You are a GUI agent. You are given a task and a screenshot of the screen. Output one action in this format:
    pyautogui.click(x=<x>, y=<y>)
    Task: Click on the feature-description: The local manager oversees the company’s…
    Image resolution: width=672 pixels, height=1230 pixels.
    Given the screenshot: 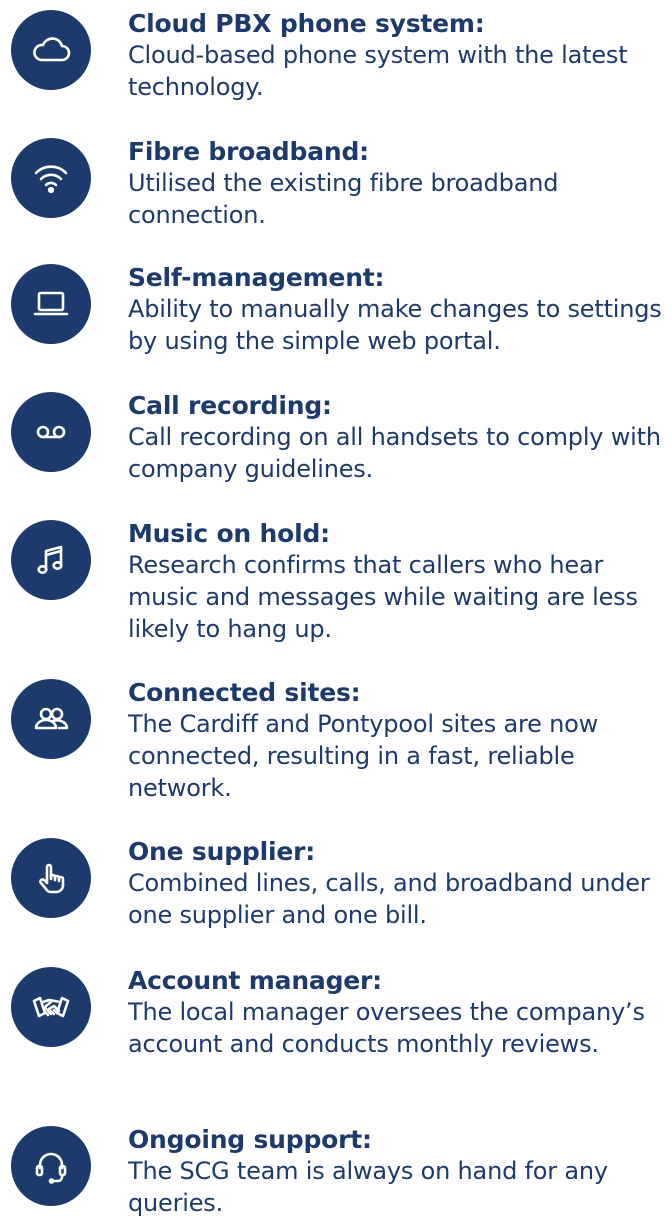 What is the action you would take?
    pyautogui.click(x=386, y=1028)
    